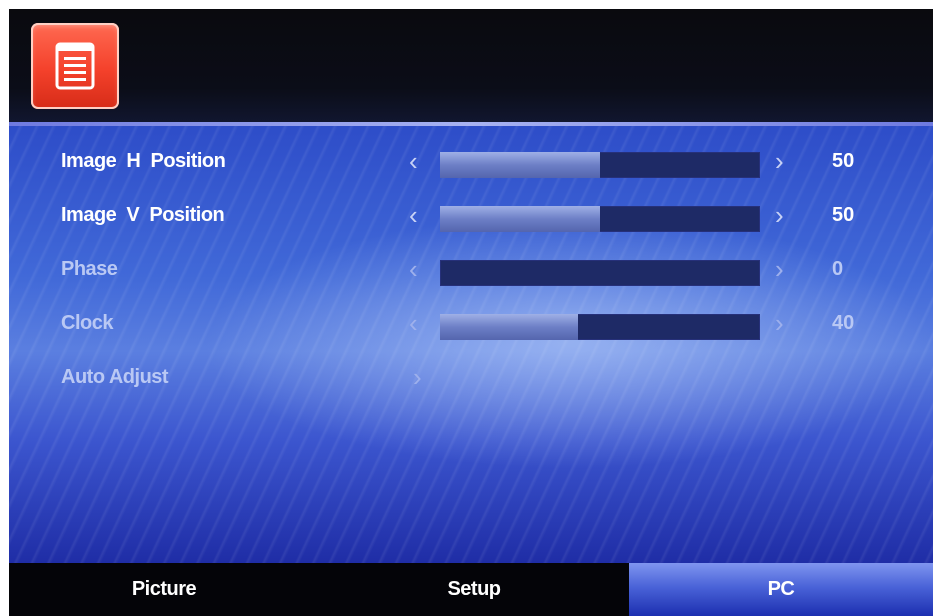 The image size is (935, 616). What do you see at coordinates (87, 323) in the screenshot?
I see `setting-label: Clock` at bounding box center [87, 323].